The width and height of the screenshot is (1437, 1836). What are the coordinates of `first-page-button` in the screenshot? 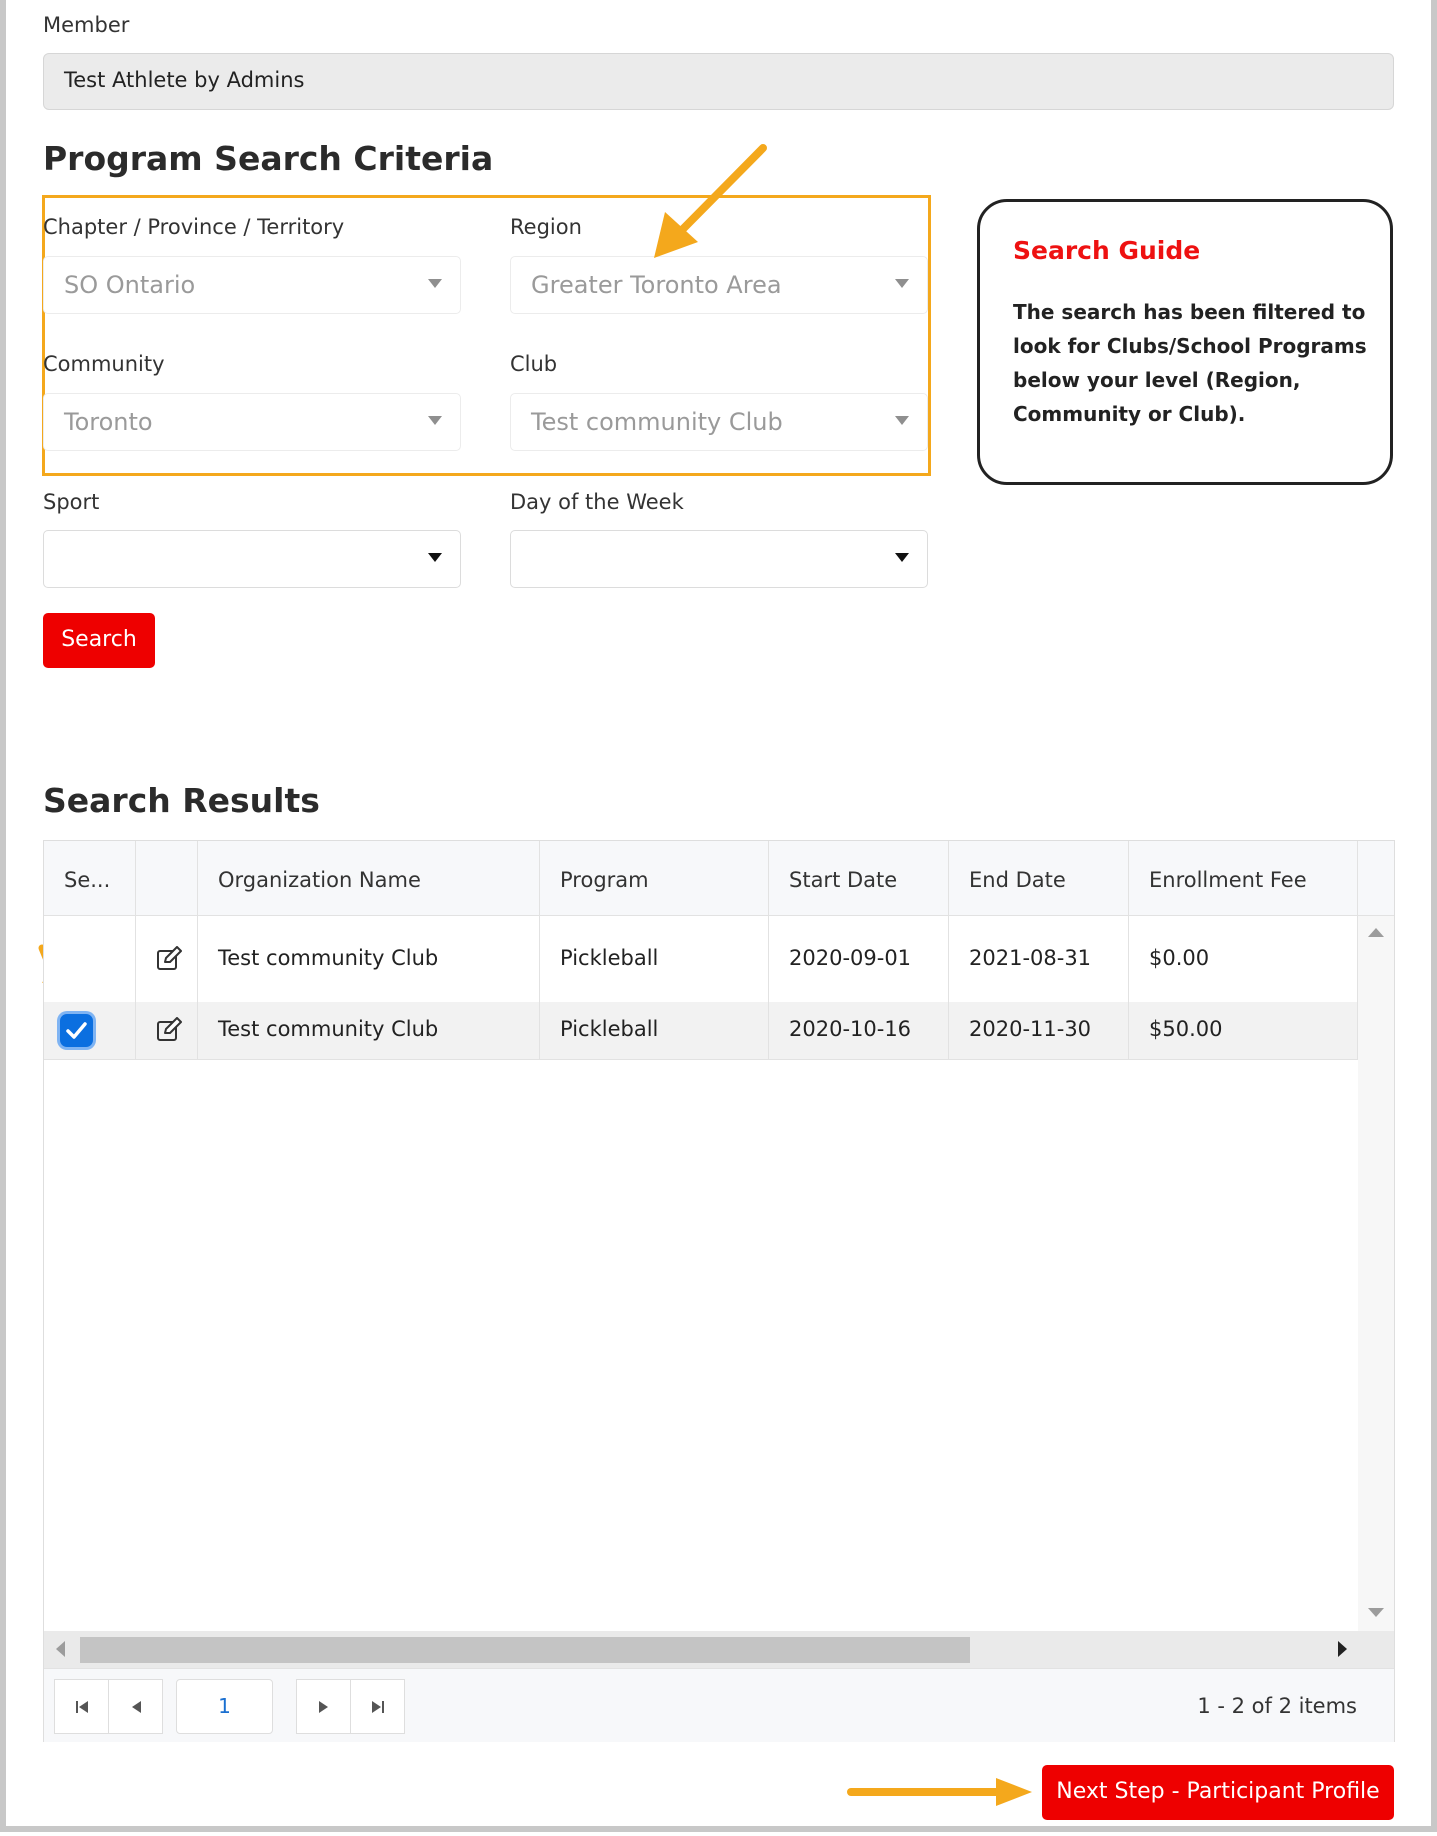 It's located at (81, 1706).